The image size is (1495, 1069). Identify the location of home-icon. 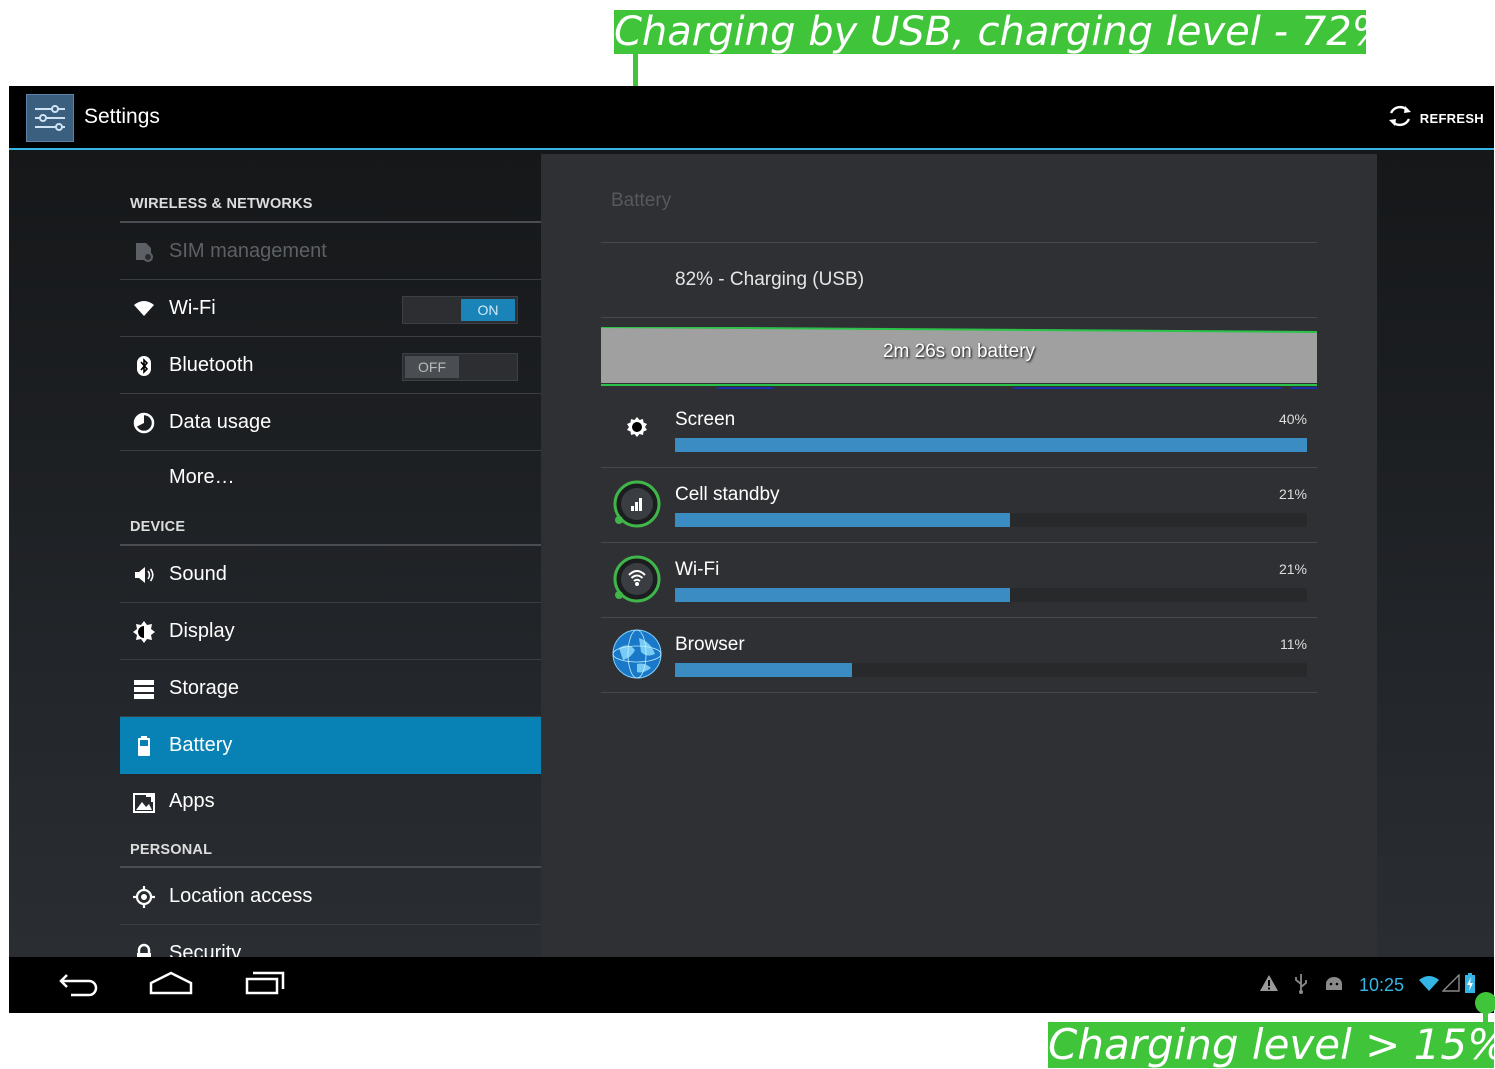
(171, 985).